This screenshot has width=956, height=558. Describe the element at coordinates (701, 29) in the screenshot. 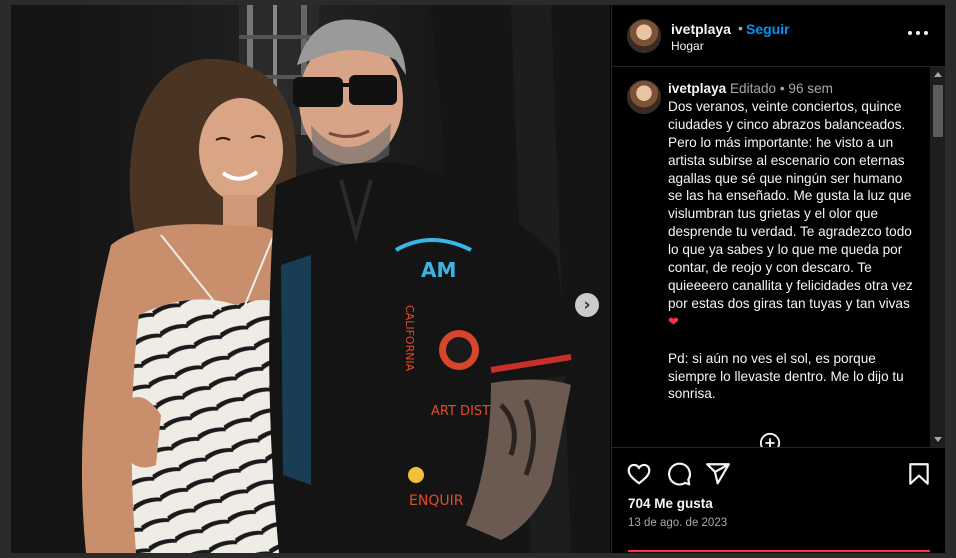

I see `author-username: ivetplaya` at that location.